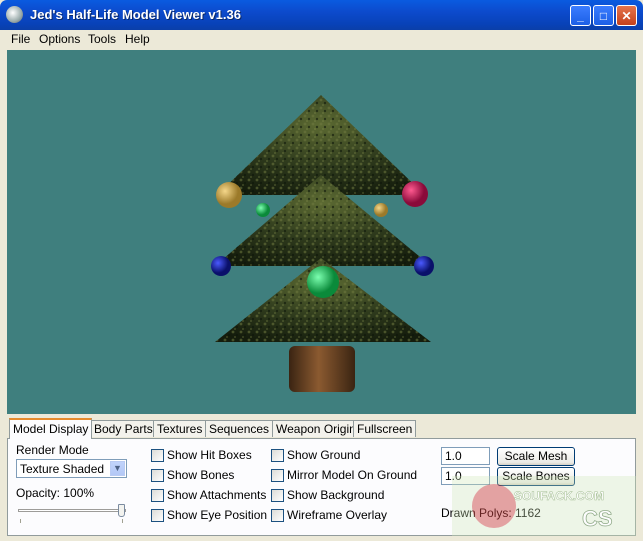 This screenshot has width=643, height=541. I want to click on opacity-label: Opacity: 100%, so click(55, 493).